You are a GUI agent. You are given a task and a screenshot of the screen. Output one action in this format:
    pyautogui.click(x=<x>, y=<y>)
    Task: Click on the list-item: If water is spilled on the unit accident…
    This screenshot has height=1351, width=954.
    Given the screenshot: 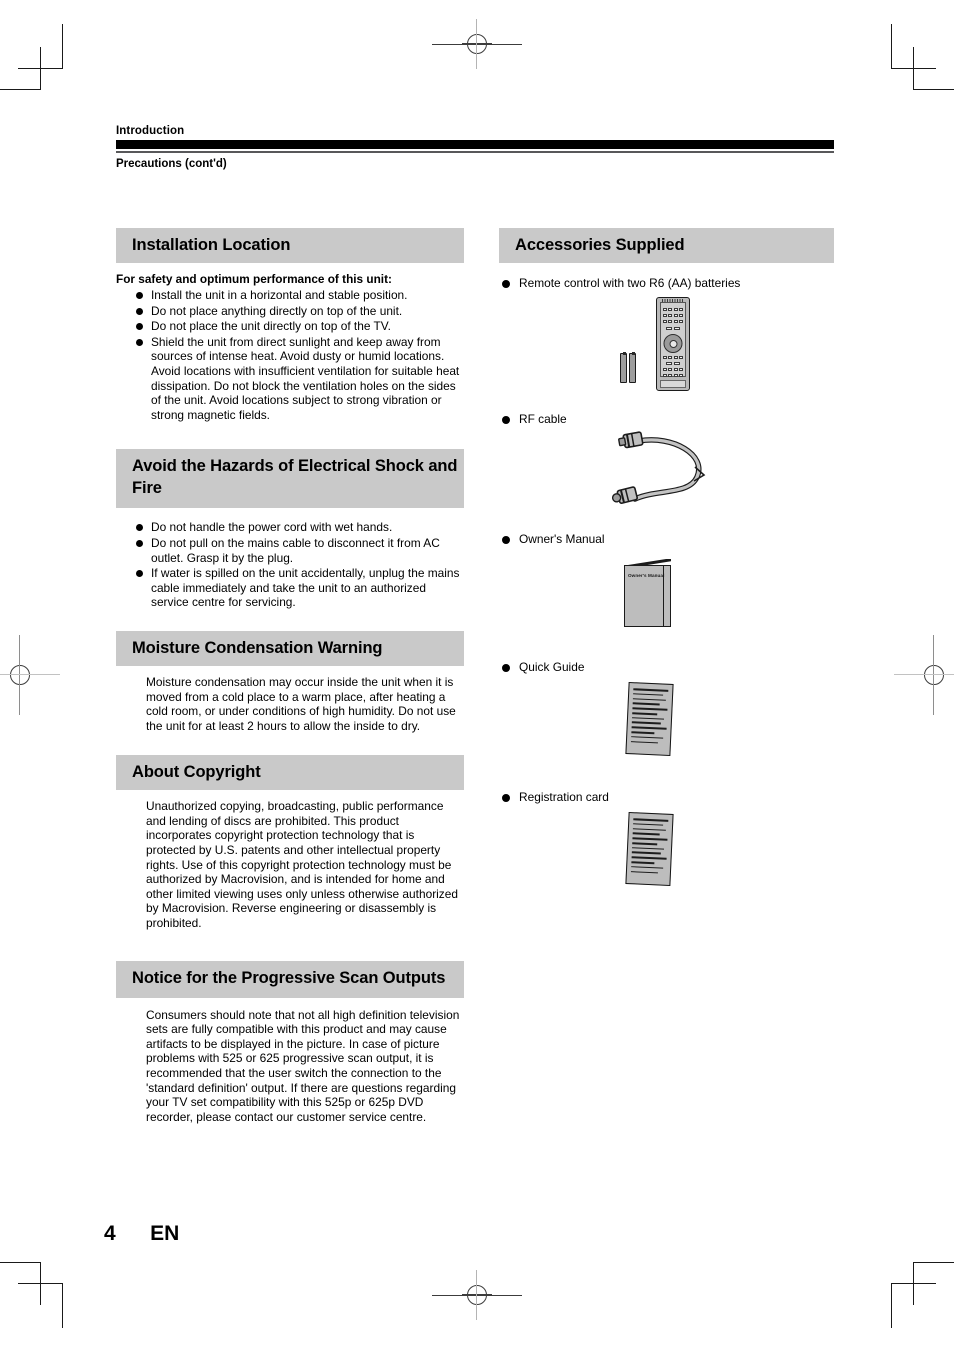 What is the action you would take?
    pyautogui.click(x=299, y=588)
    